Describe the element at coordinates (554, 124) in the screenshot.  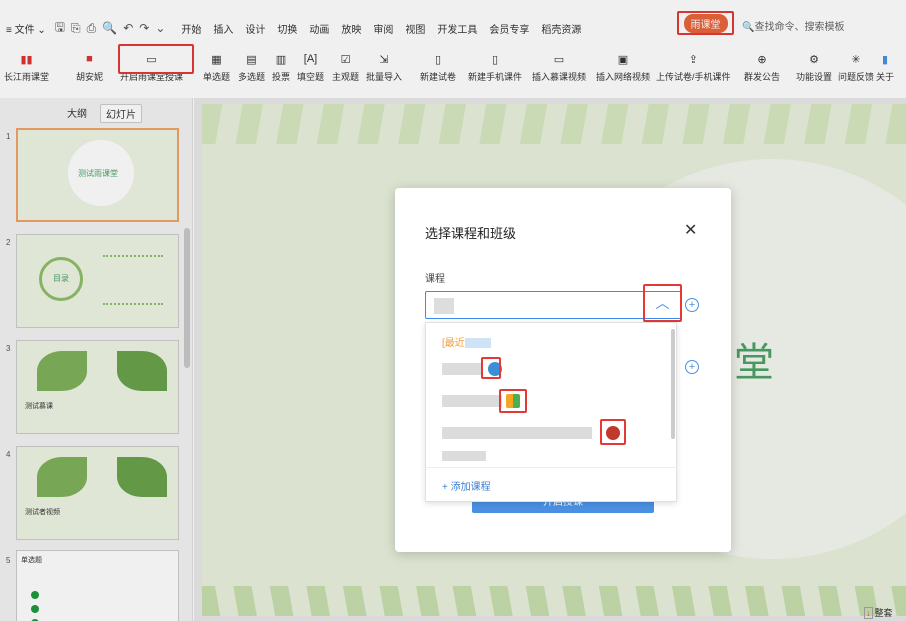
I see `leaf-border-top` at that location.